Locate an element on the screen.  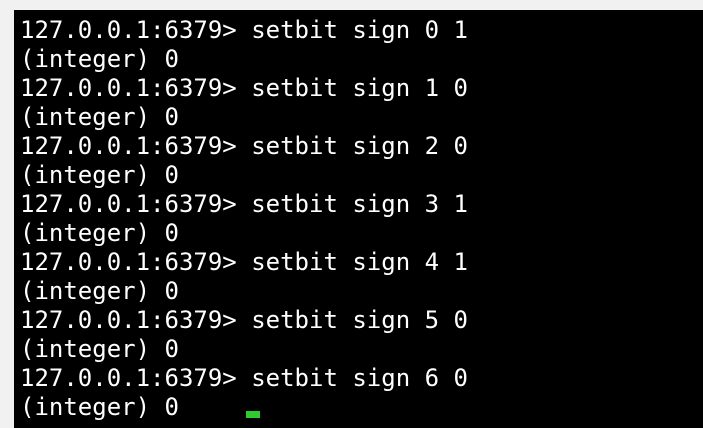
command-line: 127.0.0.1:6379> setbit sign 0 1 is located at coordinates (361, 30).